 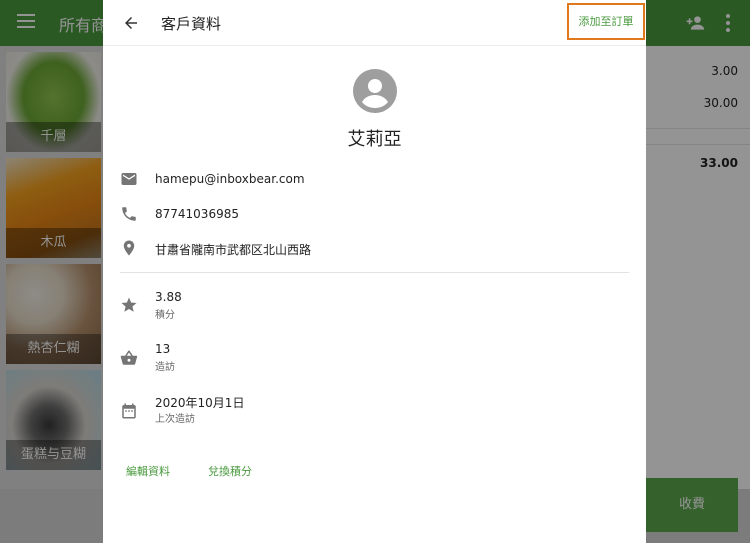 I want to click on calendar-icon, so click(x=129, y=411).